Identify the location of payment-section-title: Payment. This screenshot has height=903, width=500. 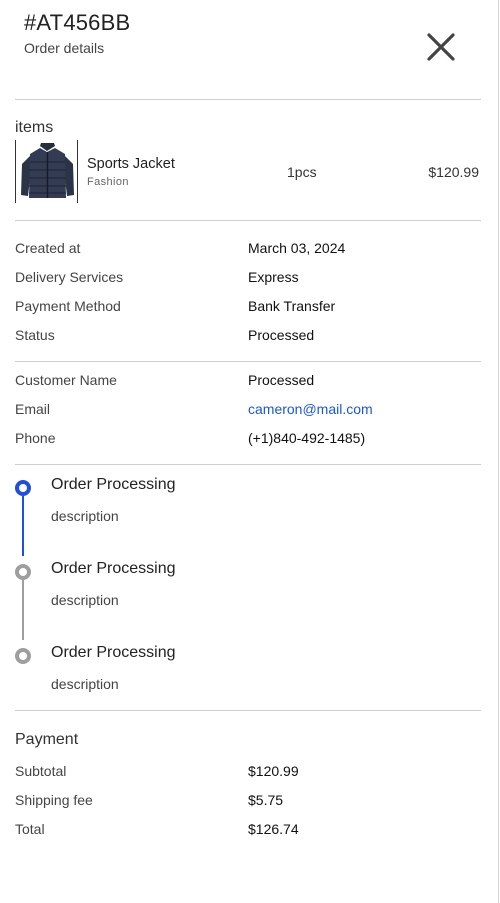
(47, 739).